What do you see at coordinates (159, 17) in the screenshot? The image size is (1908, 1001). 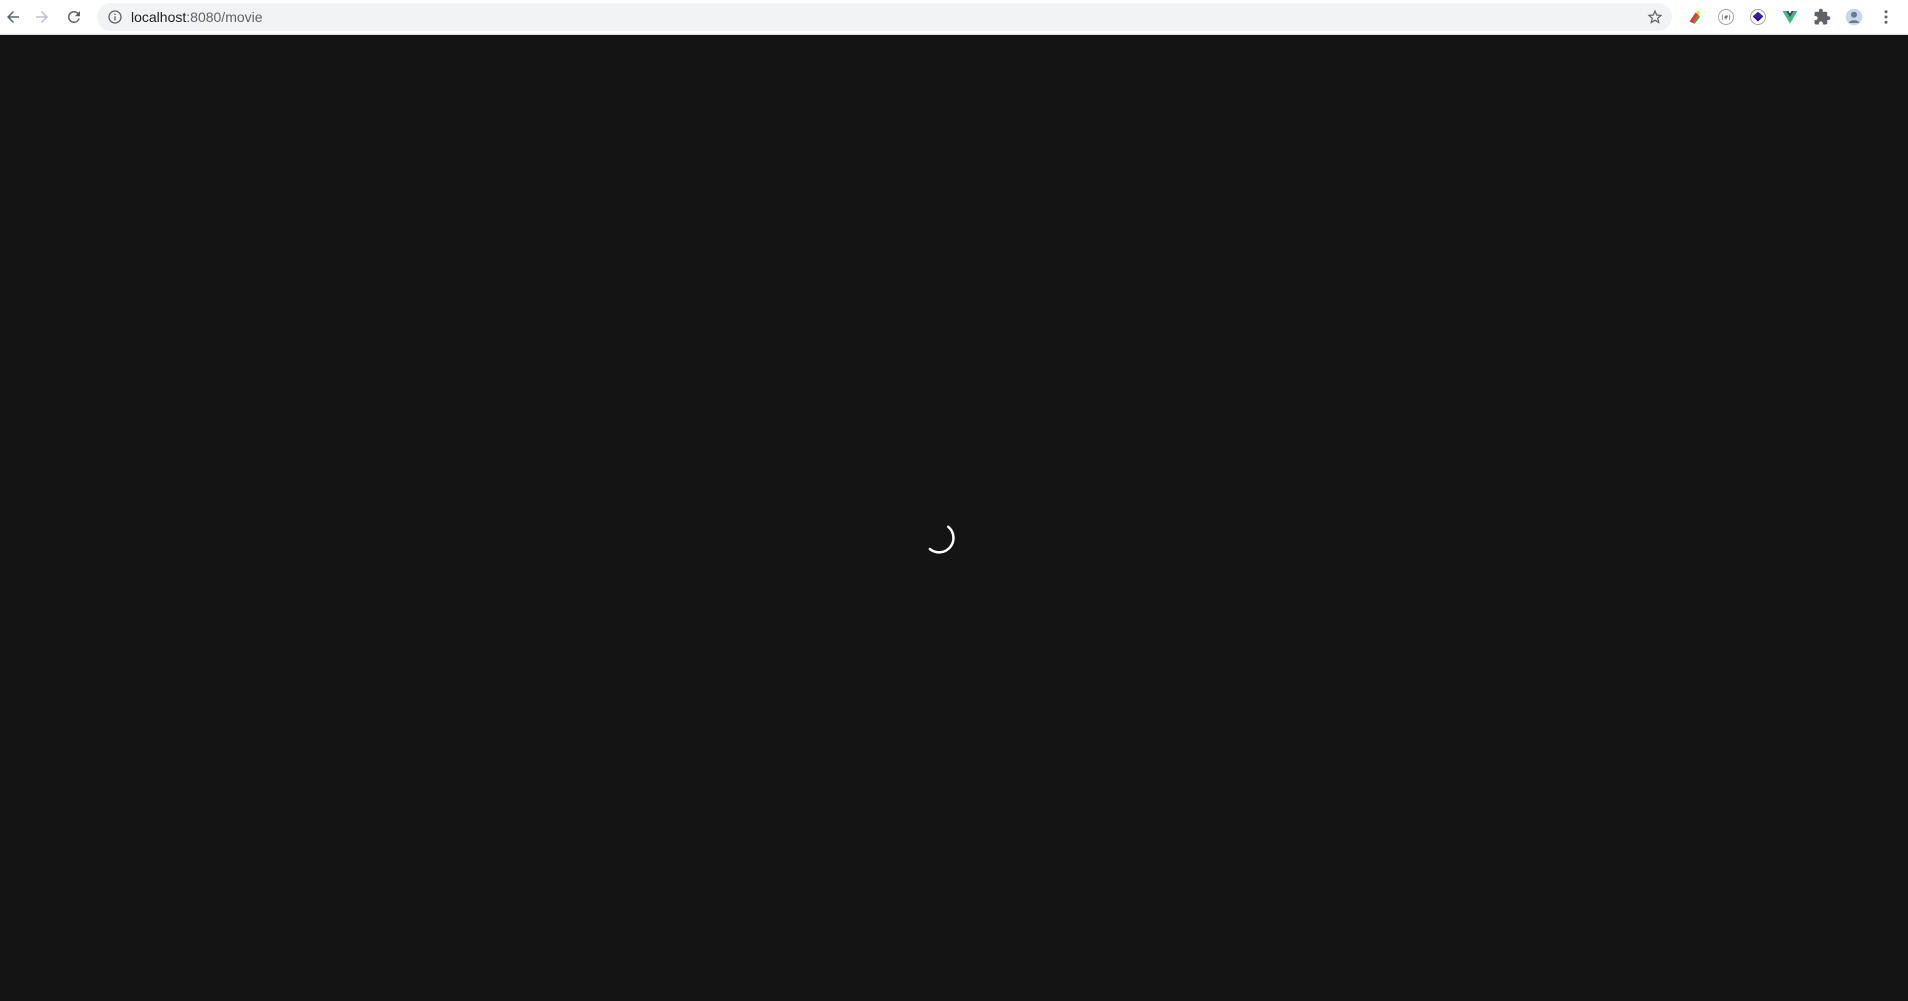 I see `url-host: localhost` at bounding box center [159, 17].